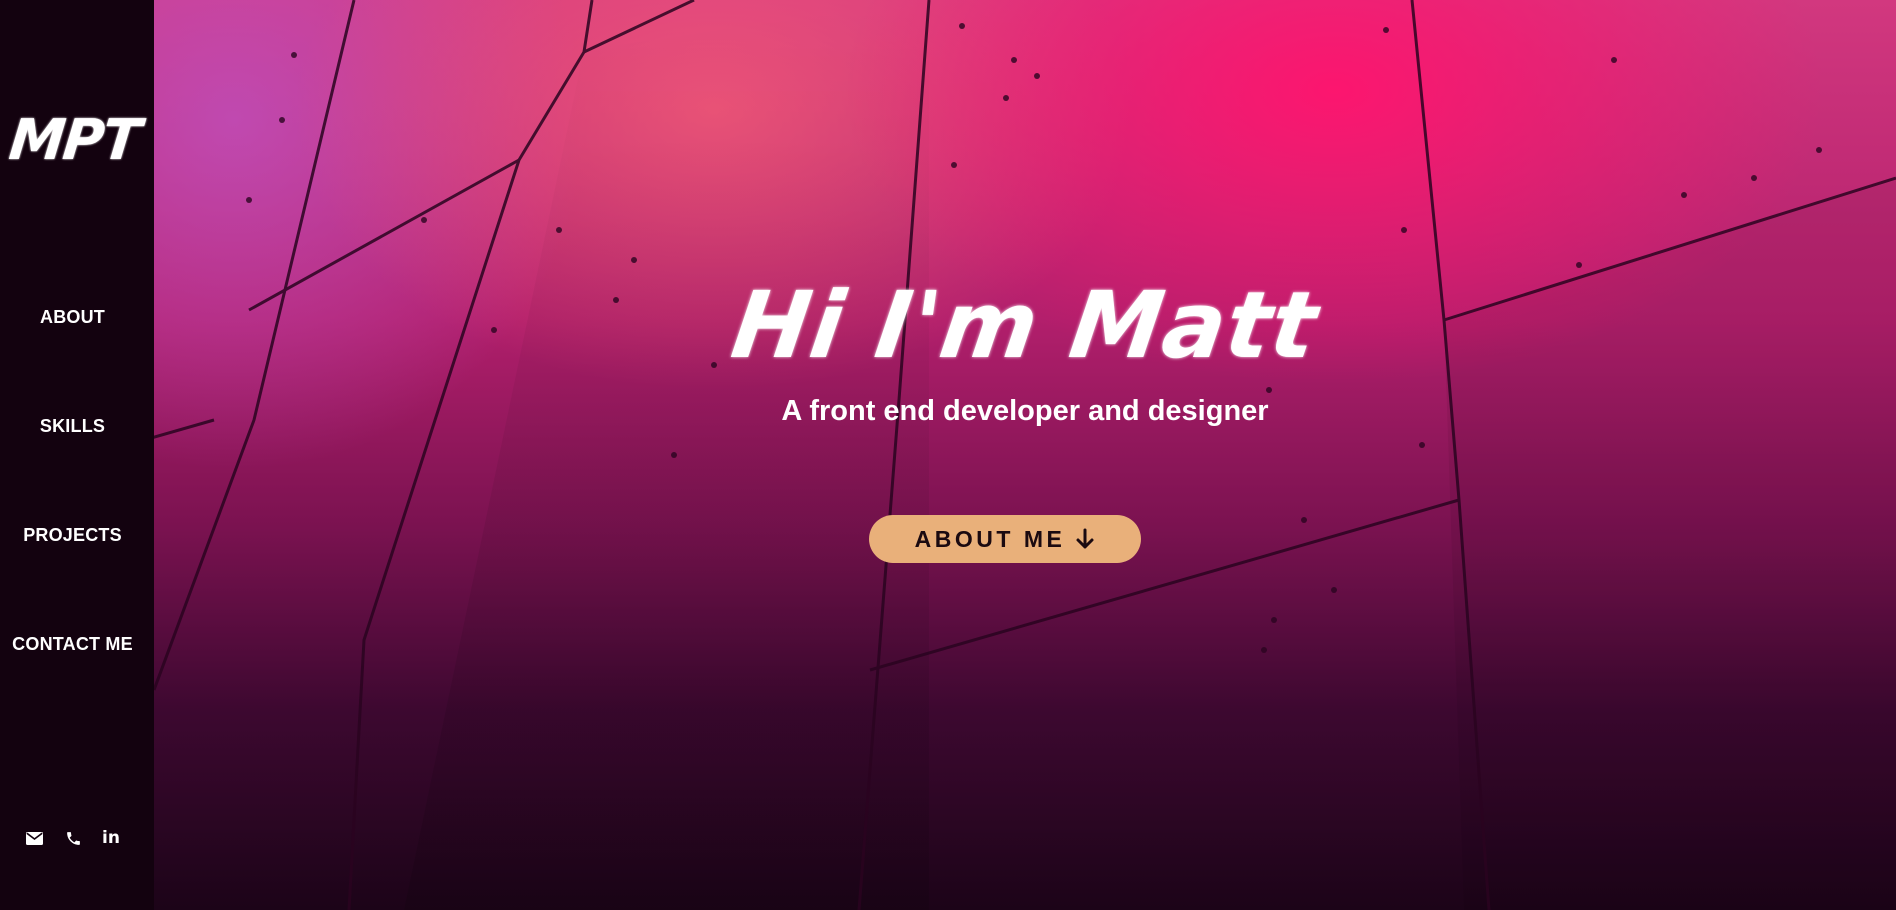 This screenshot has height=910, width=1896. I want to click on nav-item-skills: SKILLS, so click(72, 426).